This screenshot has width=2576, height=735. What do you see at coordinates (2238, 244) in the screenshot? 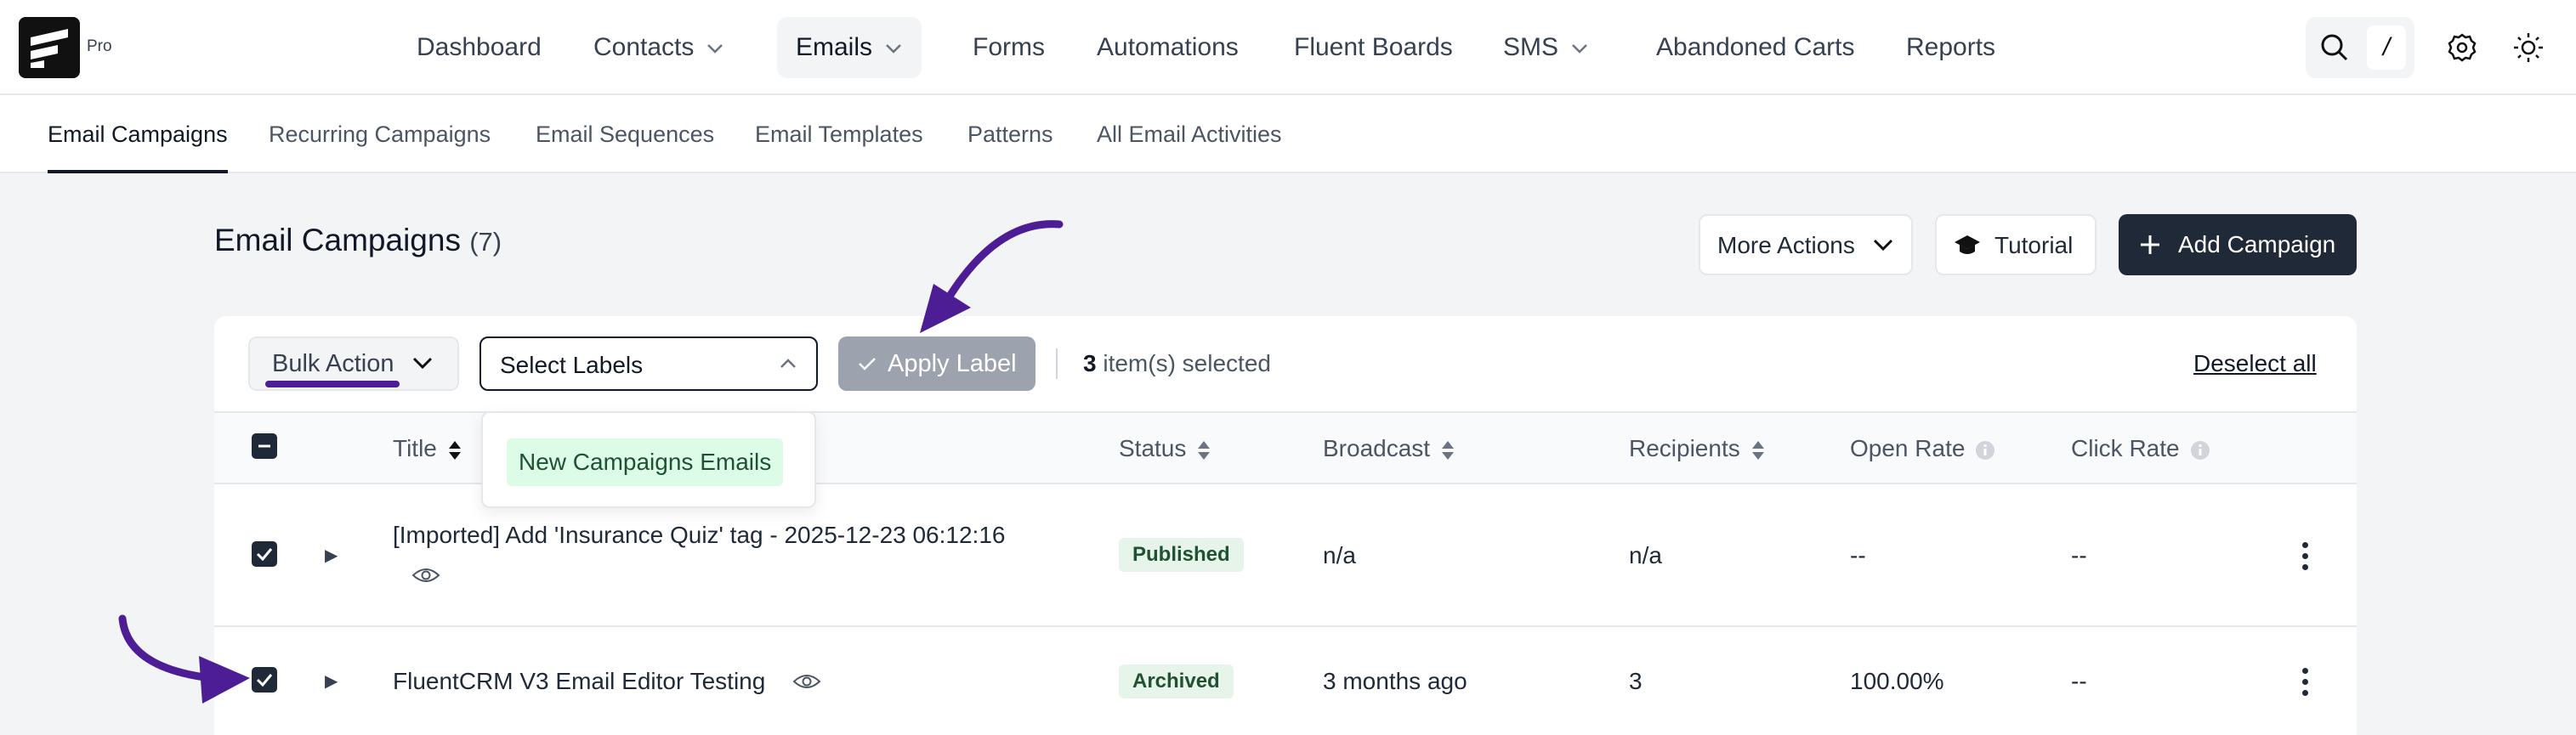
I see `add-campaign-button: Add Campaign` at bounding box center [2238, 244].